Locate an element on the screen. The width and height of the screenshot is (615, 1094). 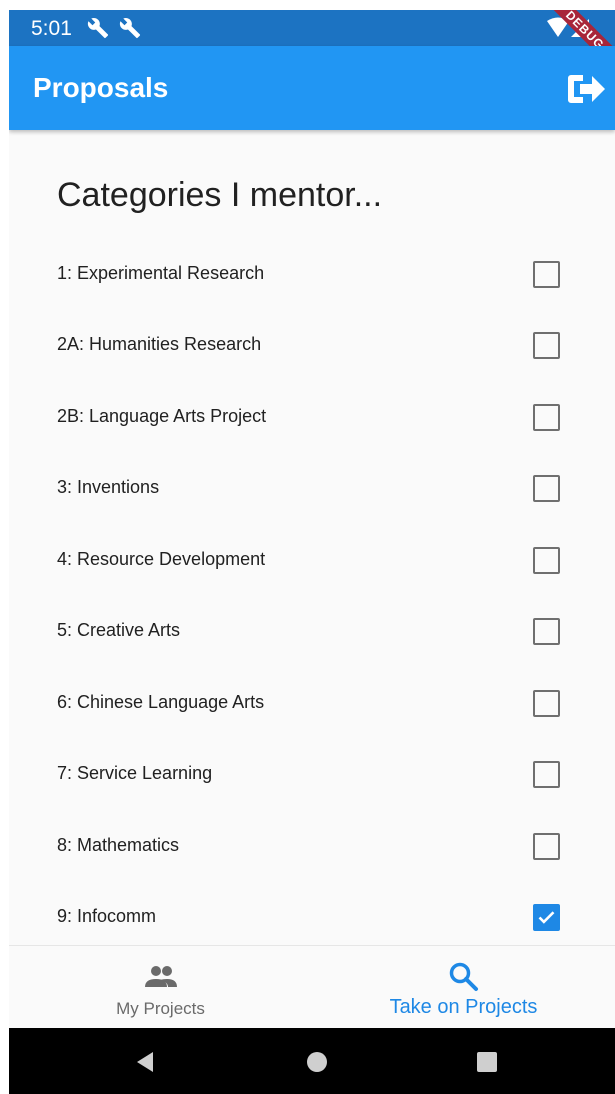
category-label: 1: Experimental Research is located at coordinates (161, 273).